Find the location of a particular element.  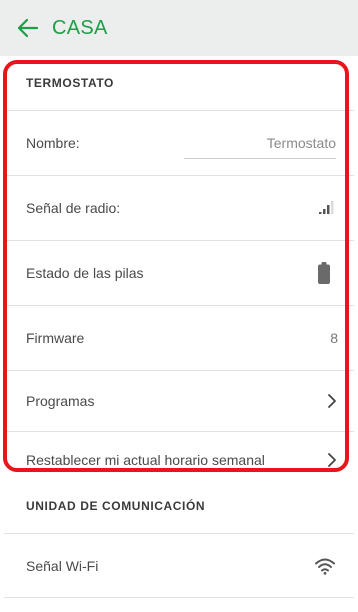

communication-section-header: UNIDAD DE COMUNICACIÓN is located at coordinates (179, 506).